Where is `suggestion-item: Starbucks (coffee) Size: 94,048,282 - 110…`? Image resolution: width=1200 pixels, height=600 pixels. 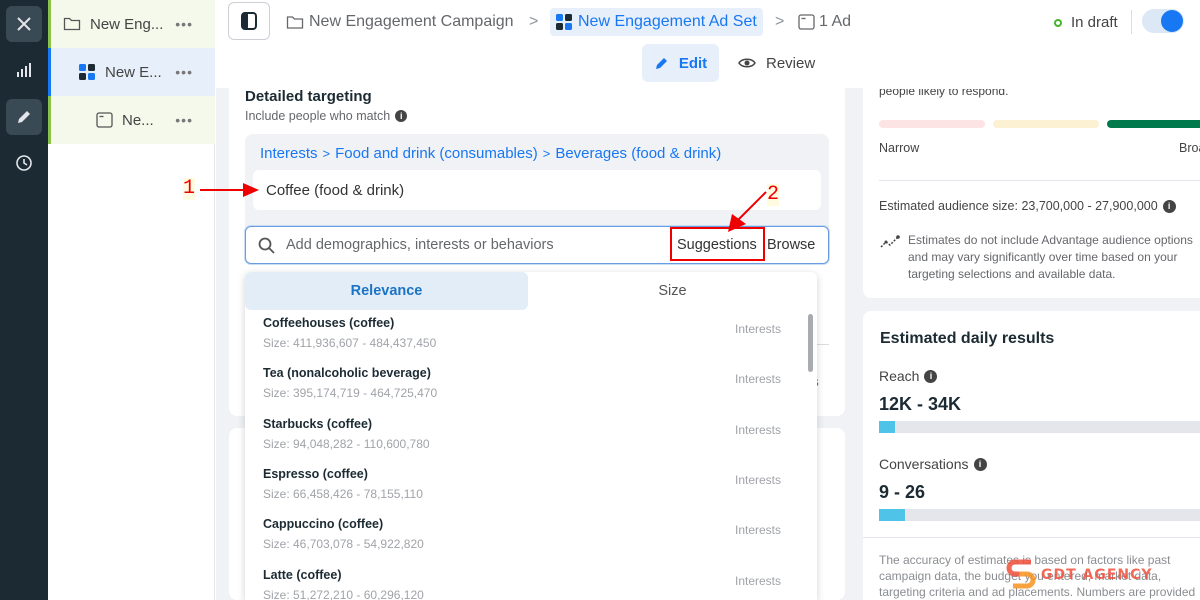
suggestion-item: Starbucks (coffee) Size: 94,048,282 - 110… is located at coordinates (523, 434).